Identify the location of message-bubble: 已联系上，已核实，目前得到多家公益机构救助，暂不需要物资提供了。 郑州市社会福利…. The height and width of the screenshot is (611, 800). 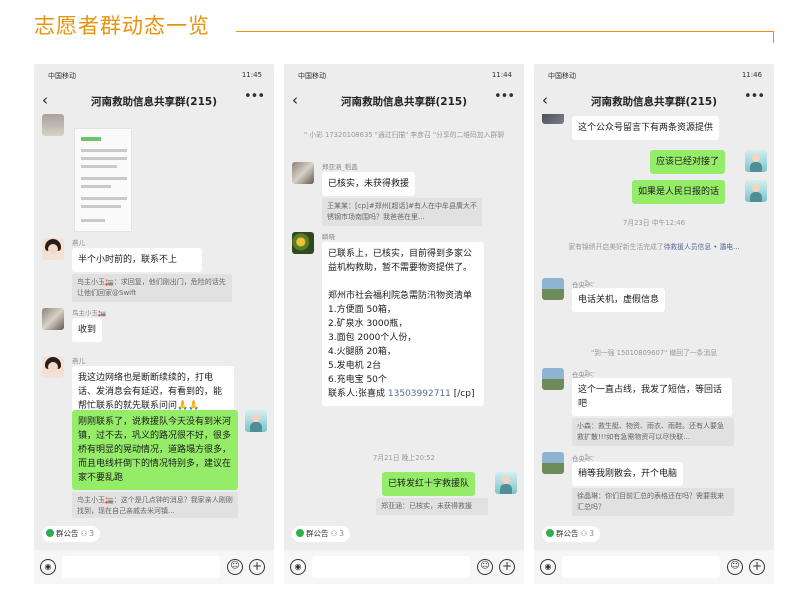
(403, 324).